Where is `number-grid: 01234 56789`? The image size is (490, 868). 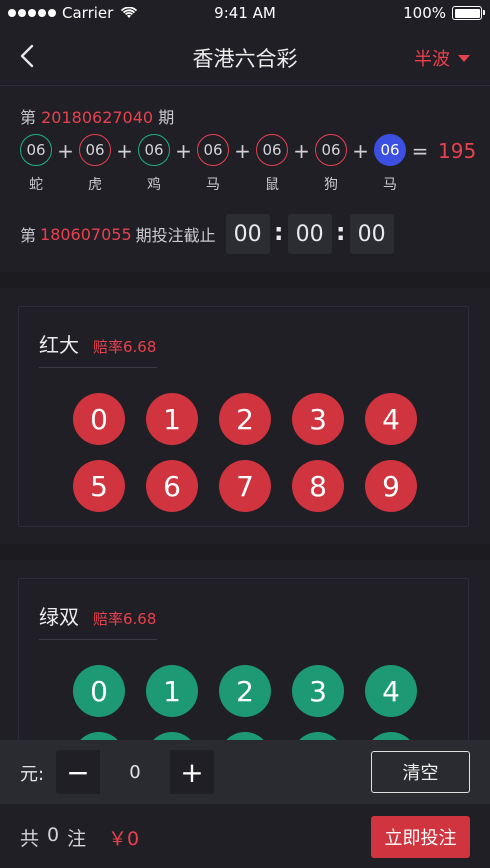 number-grid: 01234 56789 is located at coordinates (245, 452).